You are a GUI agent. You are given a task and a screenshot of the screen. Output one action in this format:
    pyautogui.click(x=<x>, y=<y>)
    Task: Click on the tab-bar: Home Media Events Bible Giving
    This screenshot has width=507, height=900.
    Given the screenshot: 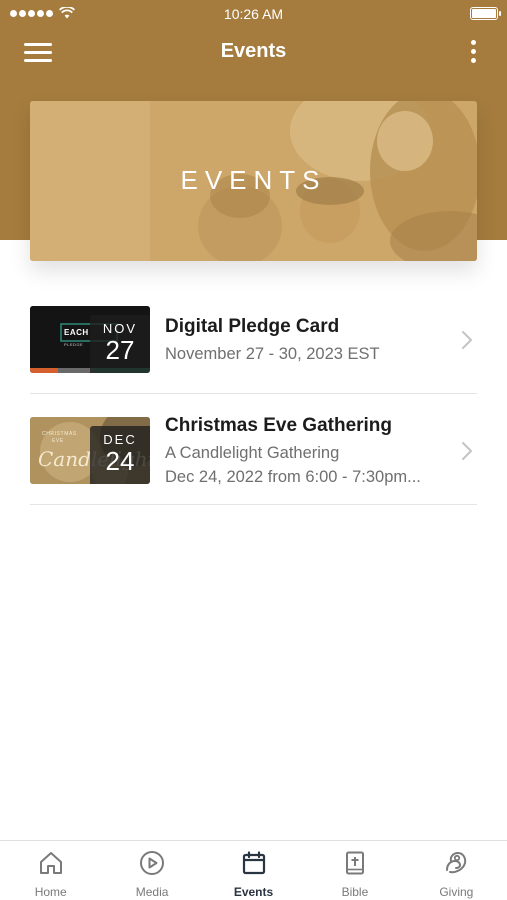 What is the action you would take?
    pyautogui.click(x=253, y=870)
    